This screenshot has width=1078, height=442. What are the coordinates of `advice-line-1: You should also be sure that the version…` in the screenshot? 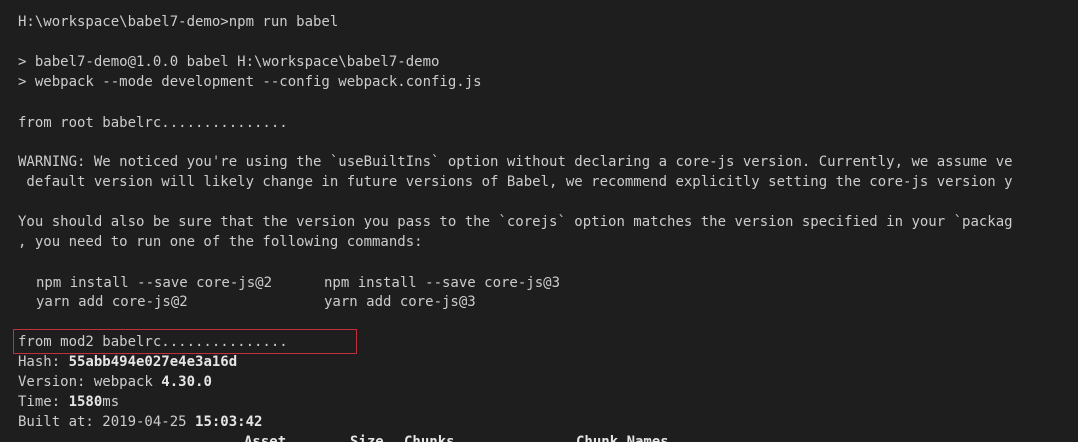 It's located at (515, 222).